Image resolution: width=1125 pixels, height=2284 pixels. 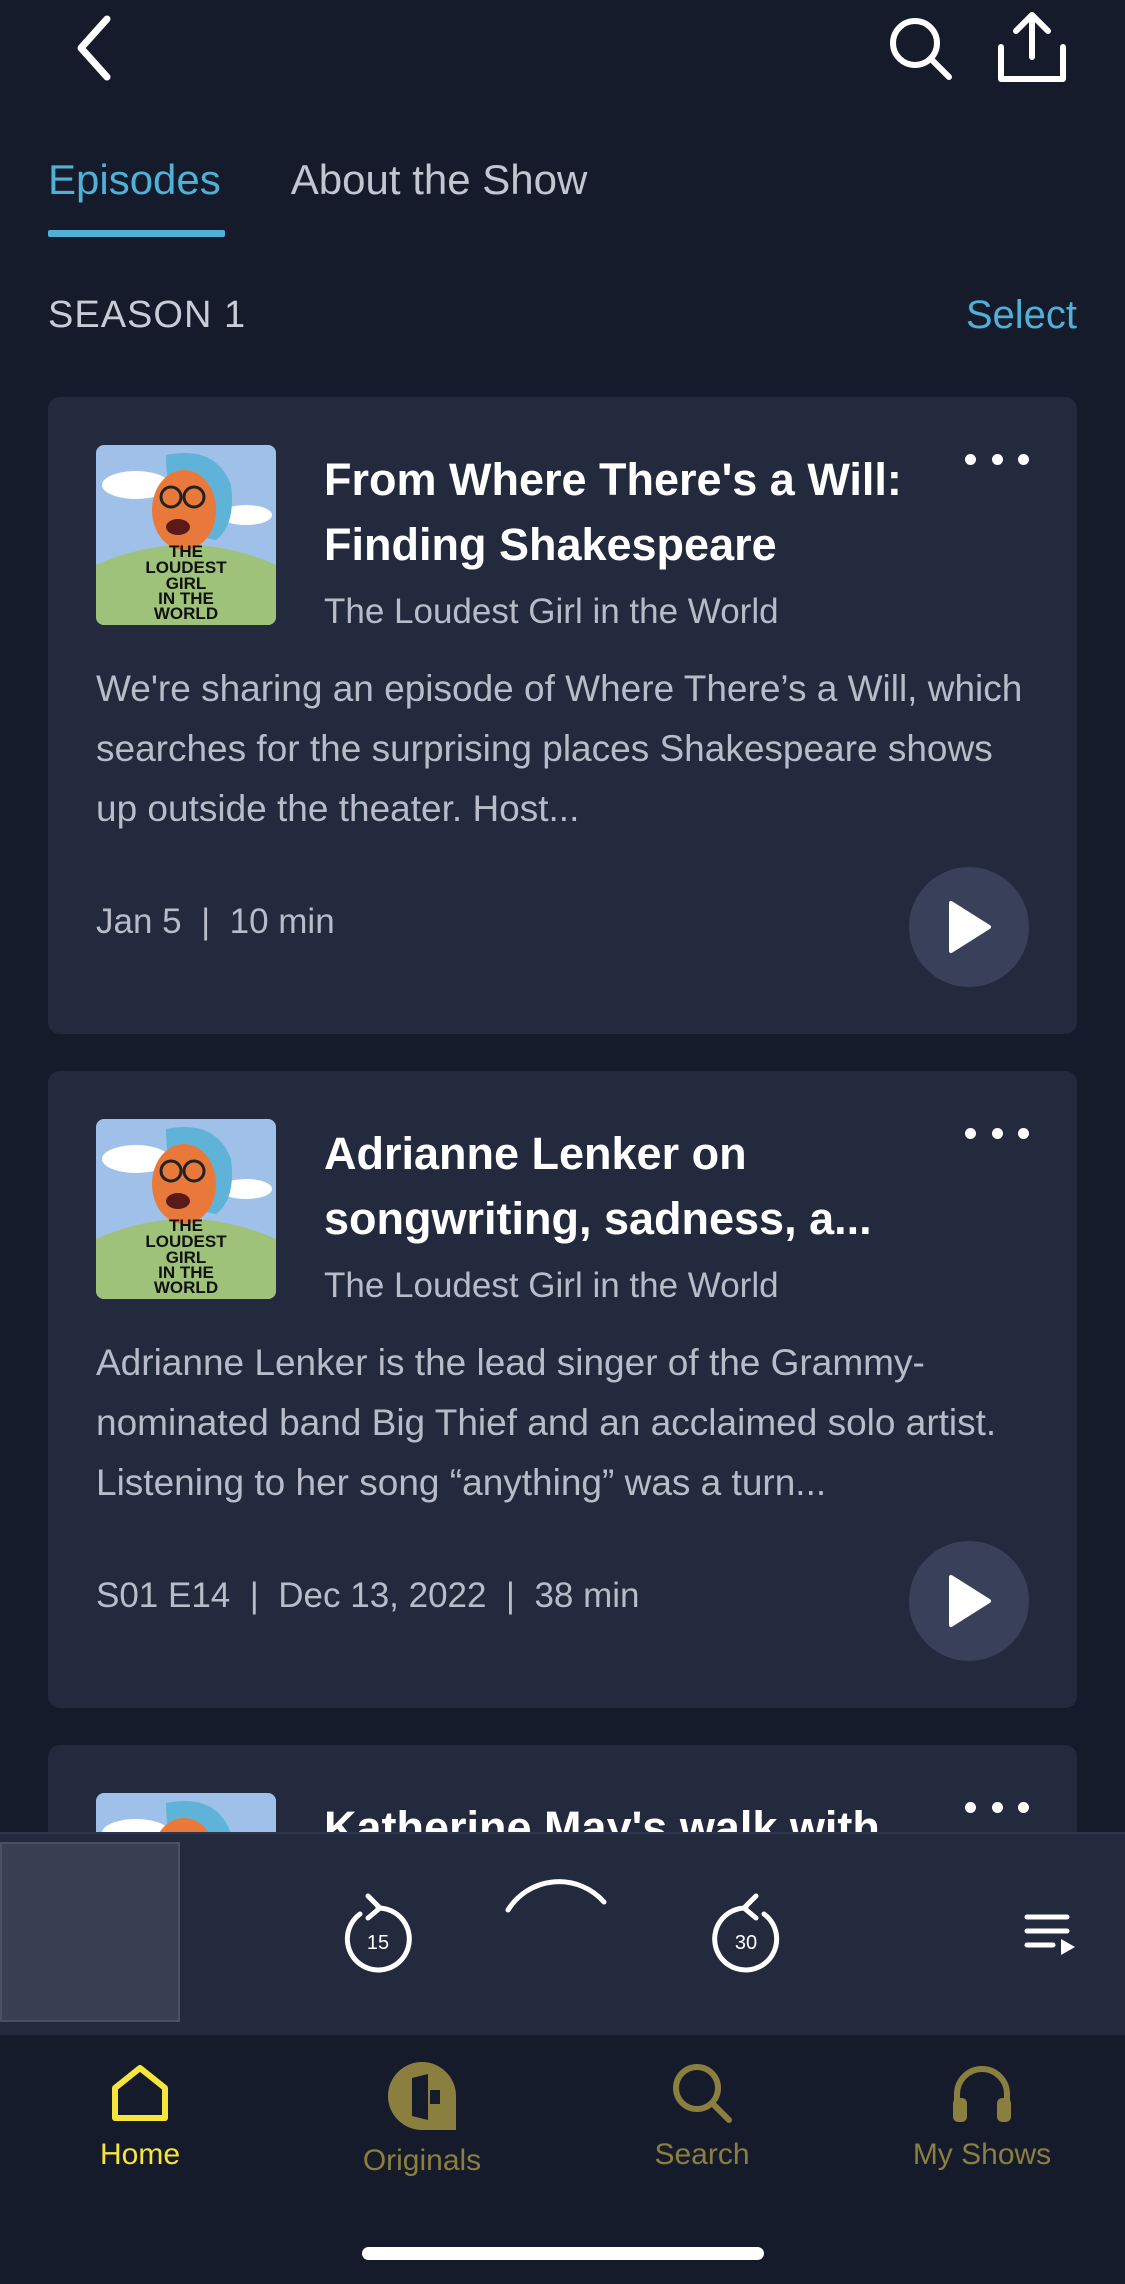 I want to click on tab-bar: Episodes About the Show, so click(x=352, y=195).